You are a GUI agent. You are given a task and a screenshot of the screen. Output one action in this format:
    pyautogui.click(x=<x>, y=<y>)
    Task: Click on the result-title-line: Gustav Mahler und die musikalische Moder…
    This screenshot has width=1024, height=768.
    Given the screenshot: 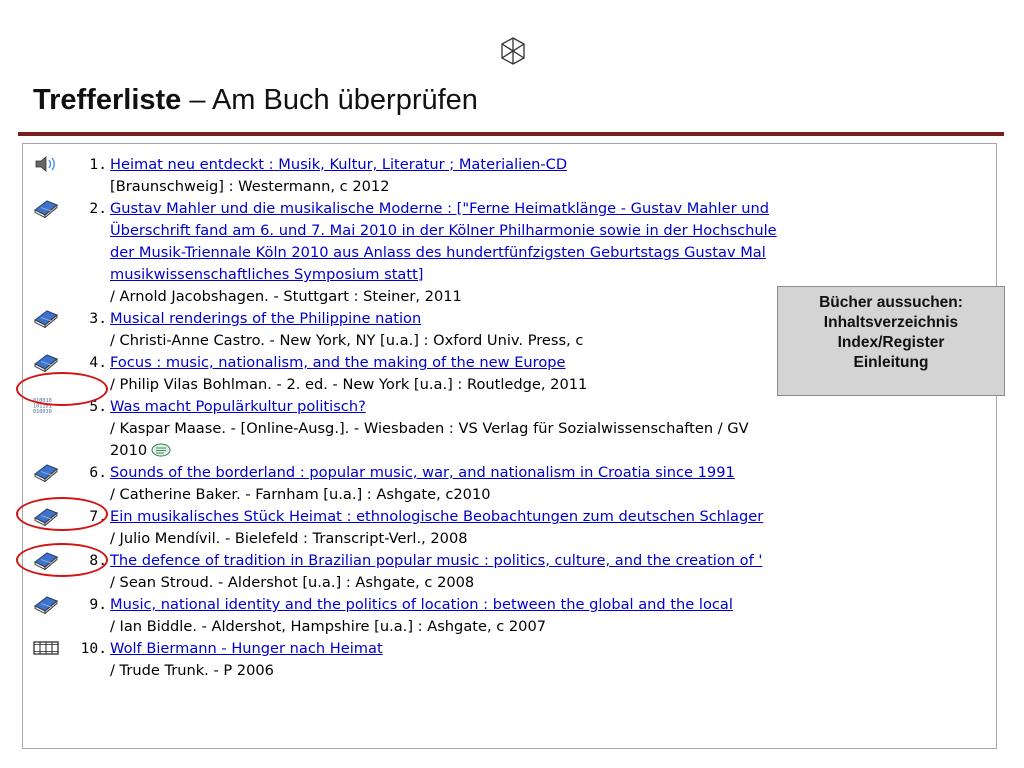 What is the action you would take?
    pyautogui.click(x=553, y=209)
    